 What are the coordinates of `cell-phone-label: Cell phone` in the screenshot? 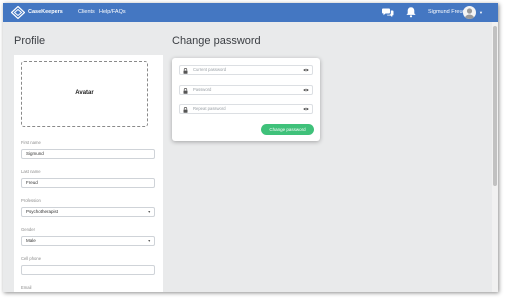 It's located at (31, 258).